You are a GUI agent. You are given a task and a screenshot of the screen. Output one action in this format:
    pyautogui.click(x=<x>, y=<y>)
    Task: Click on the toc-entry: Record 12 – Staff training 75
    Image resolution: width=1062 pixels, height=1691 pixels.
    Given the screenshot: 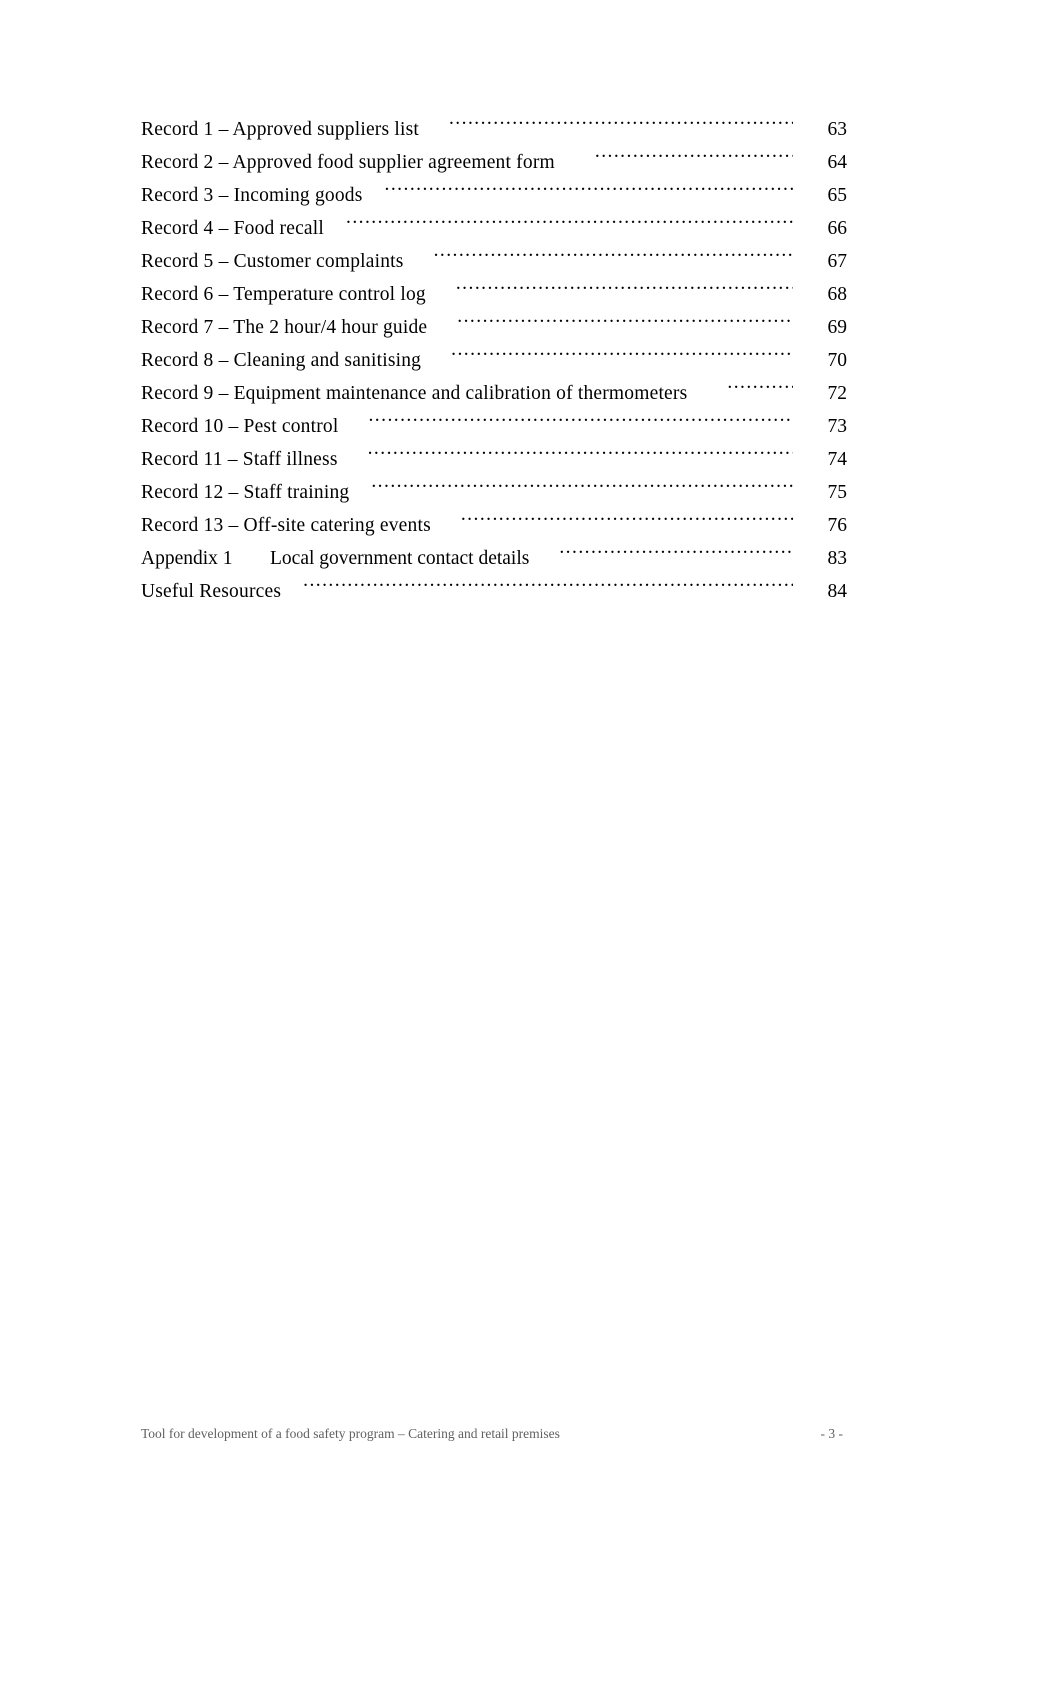 What is the action you would take?
    pyautogui.click(x=494, y=492)
    